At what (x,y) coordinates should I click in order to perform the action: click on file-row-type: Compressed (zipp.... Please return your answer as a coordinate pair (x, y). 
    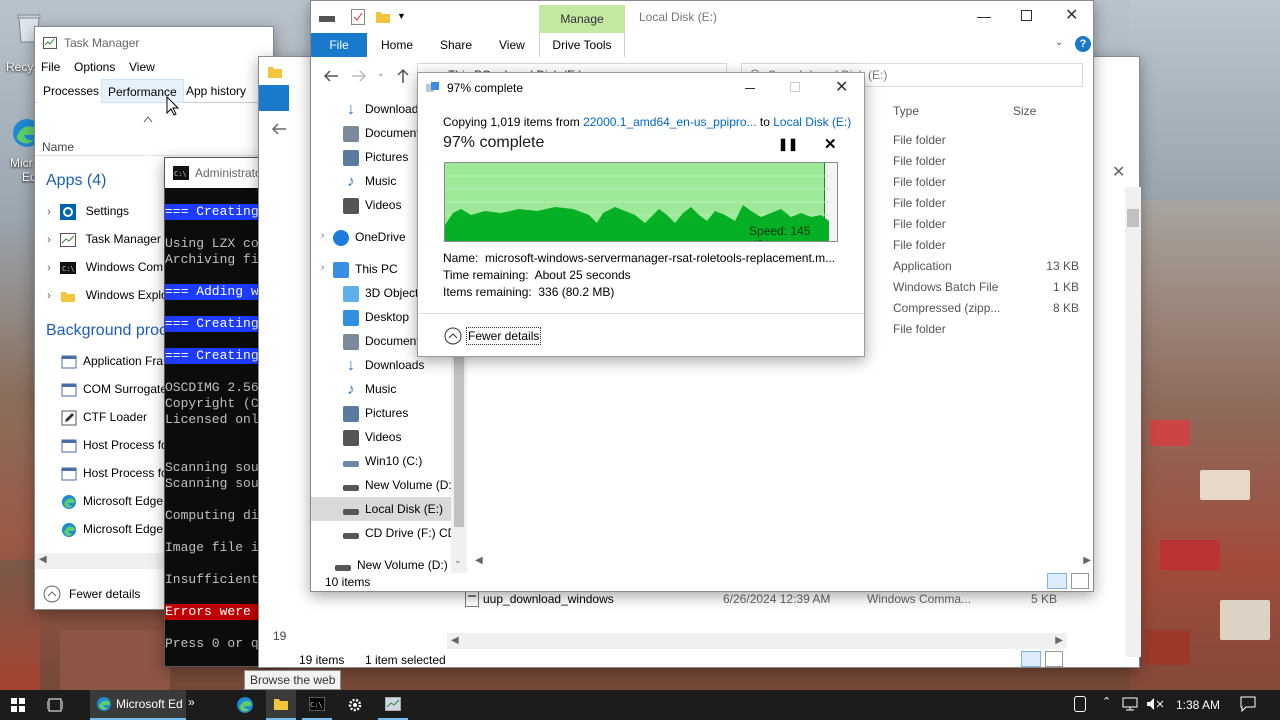
    Looking at the image, I should click on (946, 308).